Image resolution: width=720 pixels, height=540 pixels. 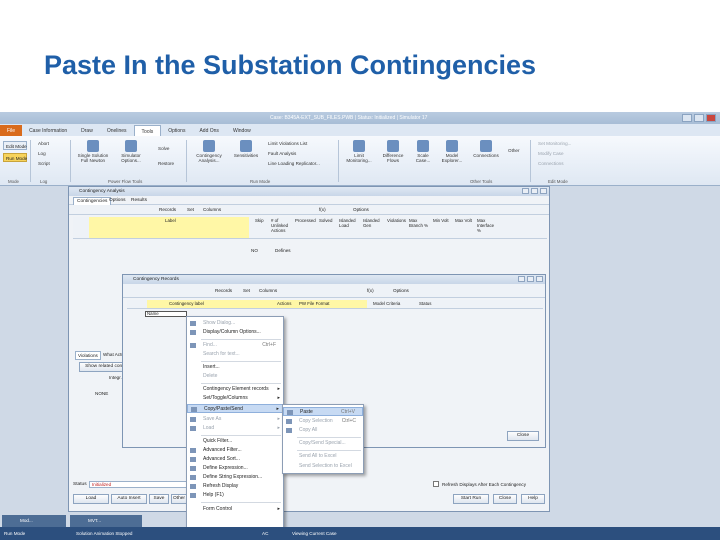 I want to click on log-button: Log, so click(x=42, y=153).